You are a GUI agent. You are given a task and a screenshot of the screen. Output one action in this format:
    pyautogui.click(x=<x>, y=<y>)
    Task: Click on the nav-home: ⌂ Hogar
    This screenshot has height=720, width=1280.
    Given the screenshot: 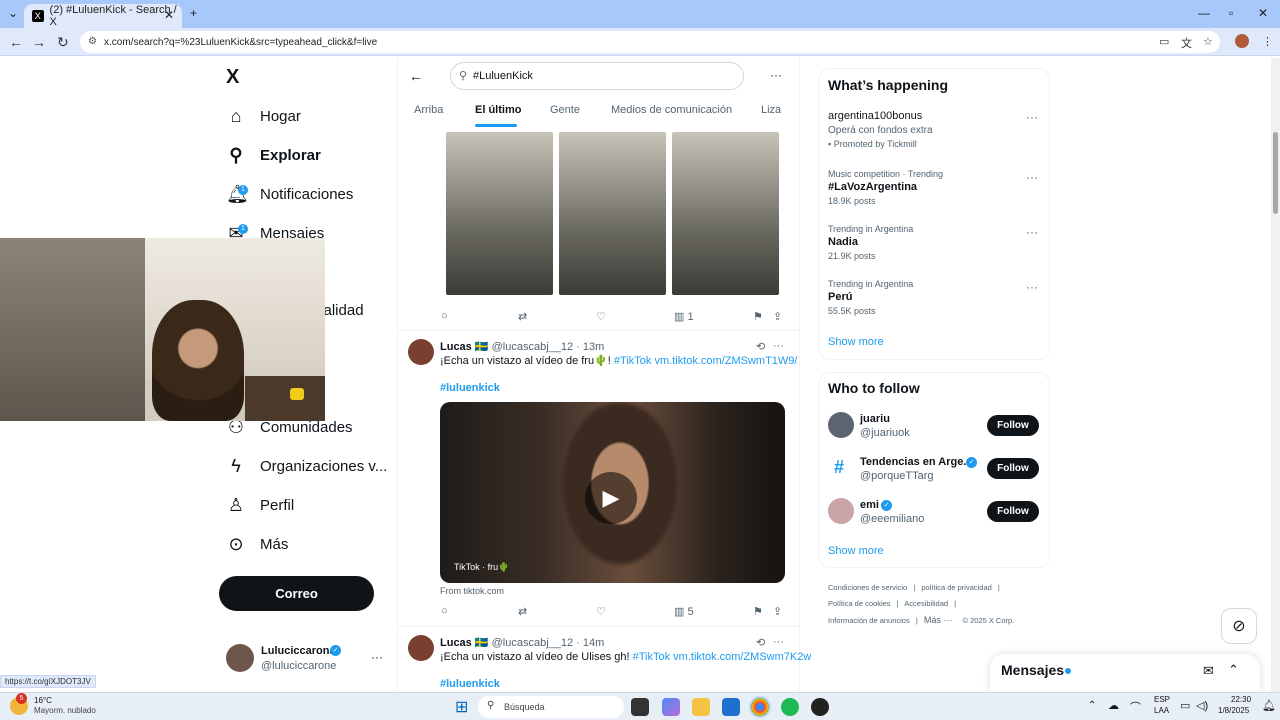 What is the action you would take?
    pyautogui.click(x=263, y=116)
    